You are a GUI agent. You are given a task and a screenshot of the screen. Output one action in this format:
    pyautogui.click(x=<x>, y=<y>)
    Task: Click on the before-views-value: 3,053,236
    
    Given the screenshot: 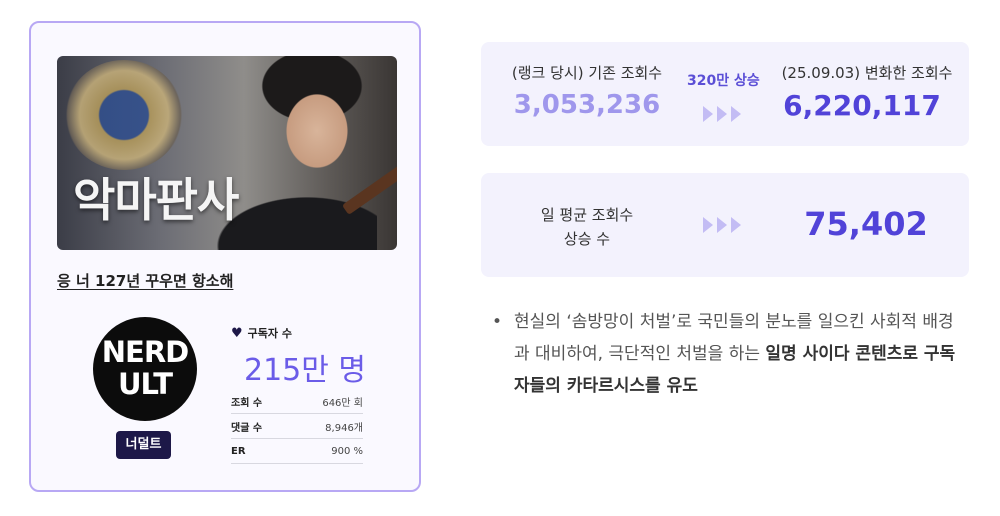 What is the action you would take?
    pyautogui.click(x=587, y=105)
    